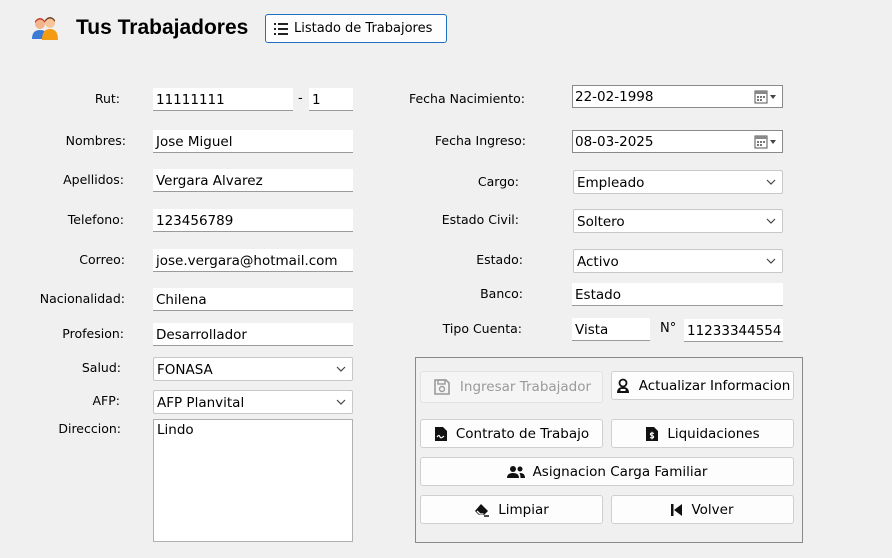  I want to click on family-group-icon, so click(515, 471).